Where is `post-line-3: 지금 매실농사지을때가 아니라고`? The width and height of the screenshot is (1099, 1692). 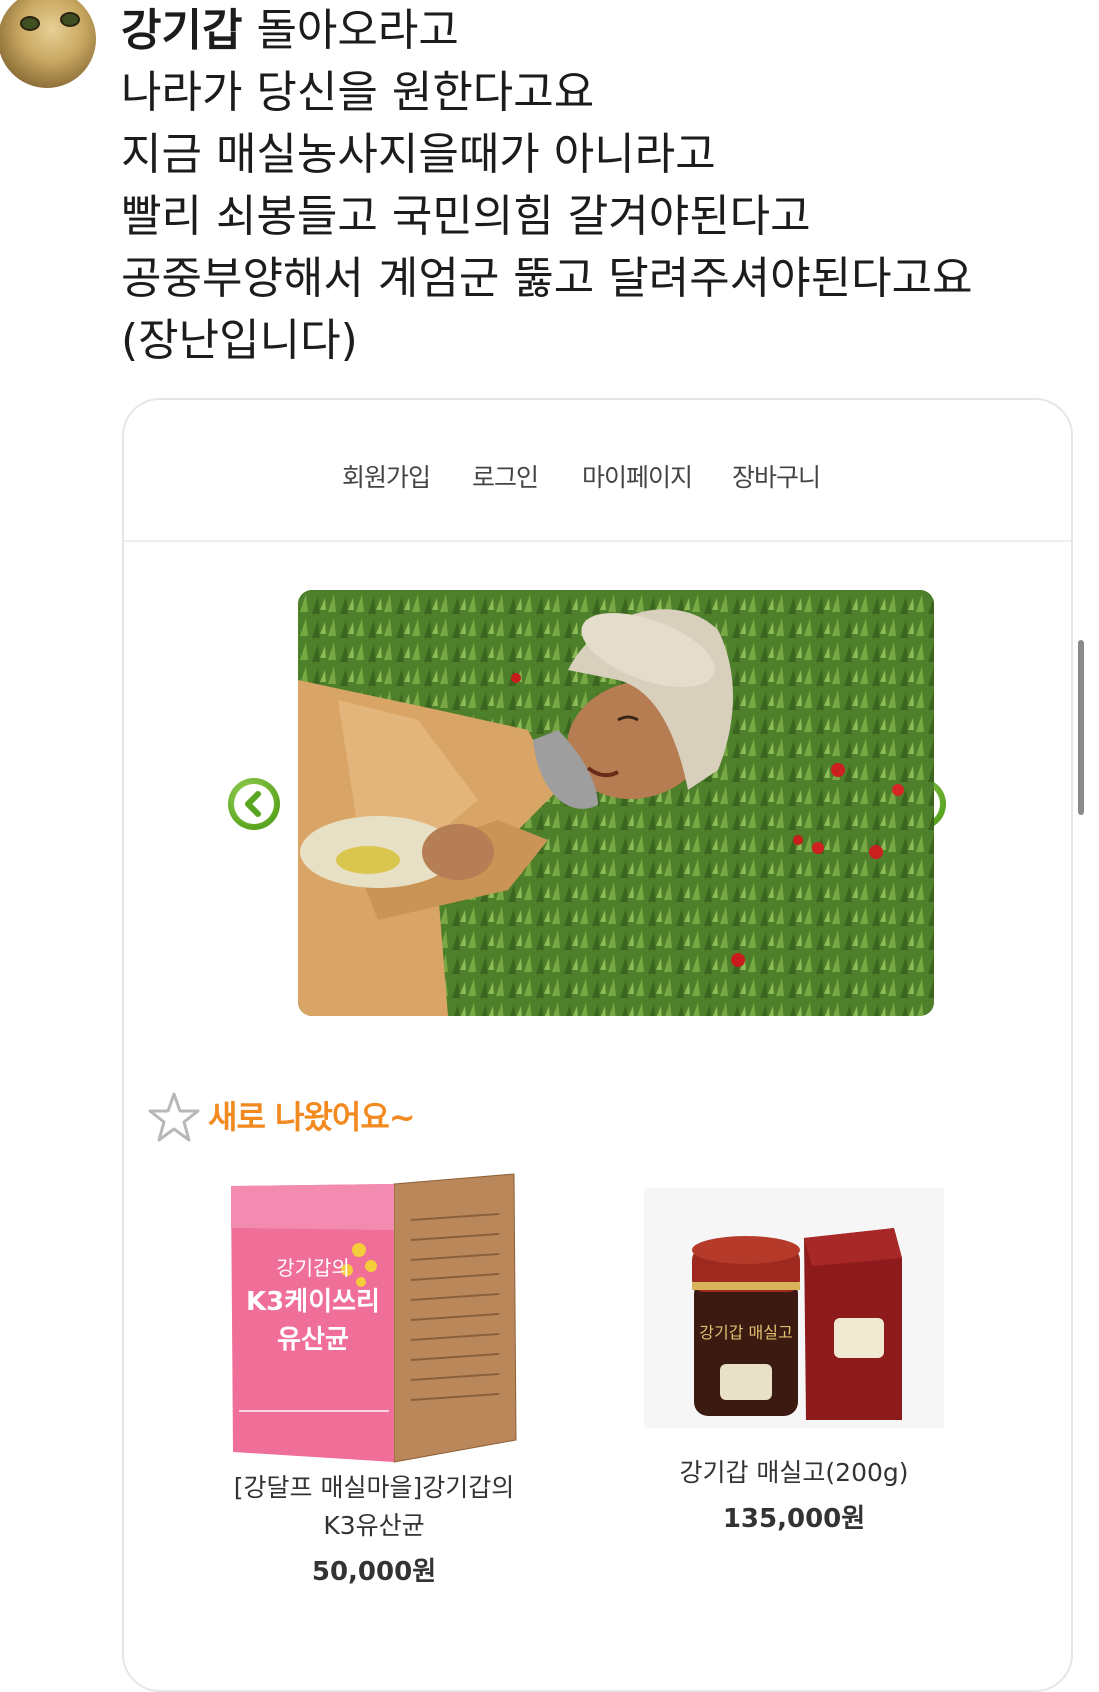 post-line-3: 지금 매실농사지을때가 아니라고 is located at coordinates (418, 154).